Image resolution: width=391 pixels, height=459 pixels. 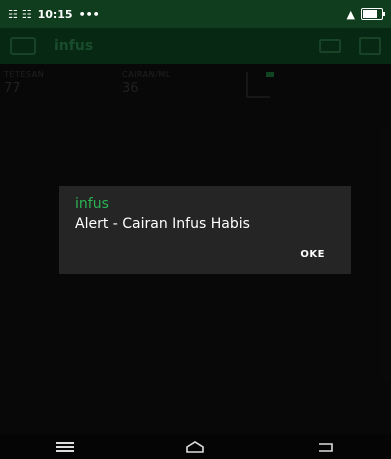 I want to click on menu-icon, so click(x=65, y=446).